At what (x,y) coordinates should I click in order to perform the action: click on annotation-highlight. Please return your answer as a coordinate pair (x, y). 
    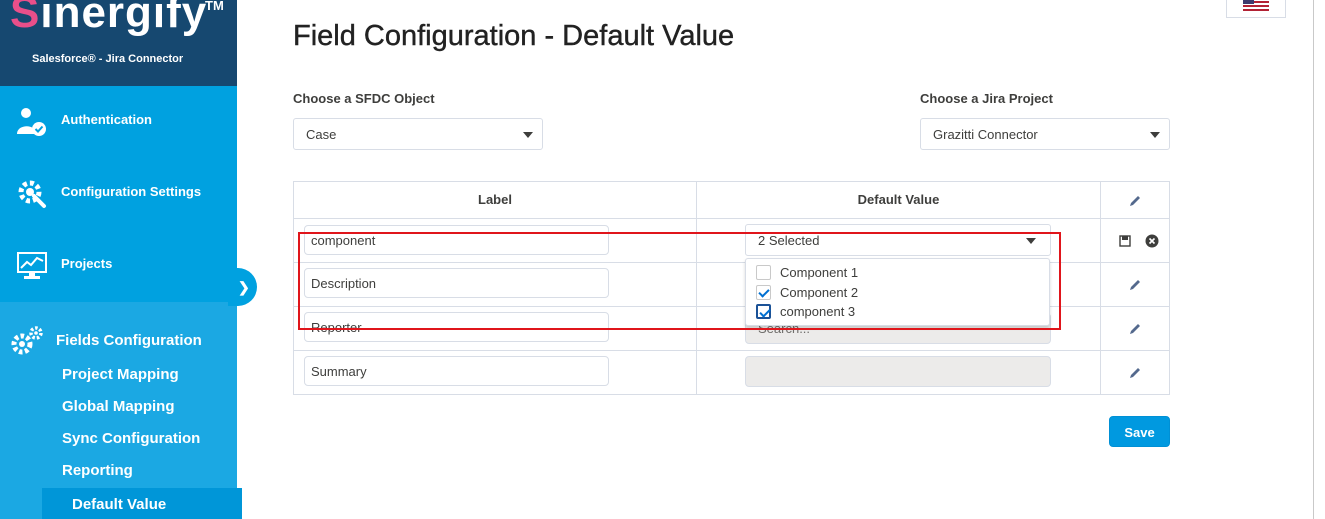
    Looking at the image, I should click on (679, 281).